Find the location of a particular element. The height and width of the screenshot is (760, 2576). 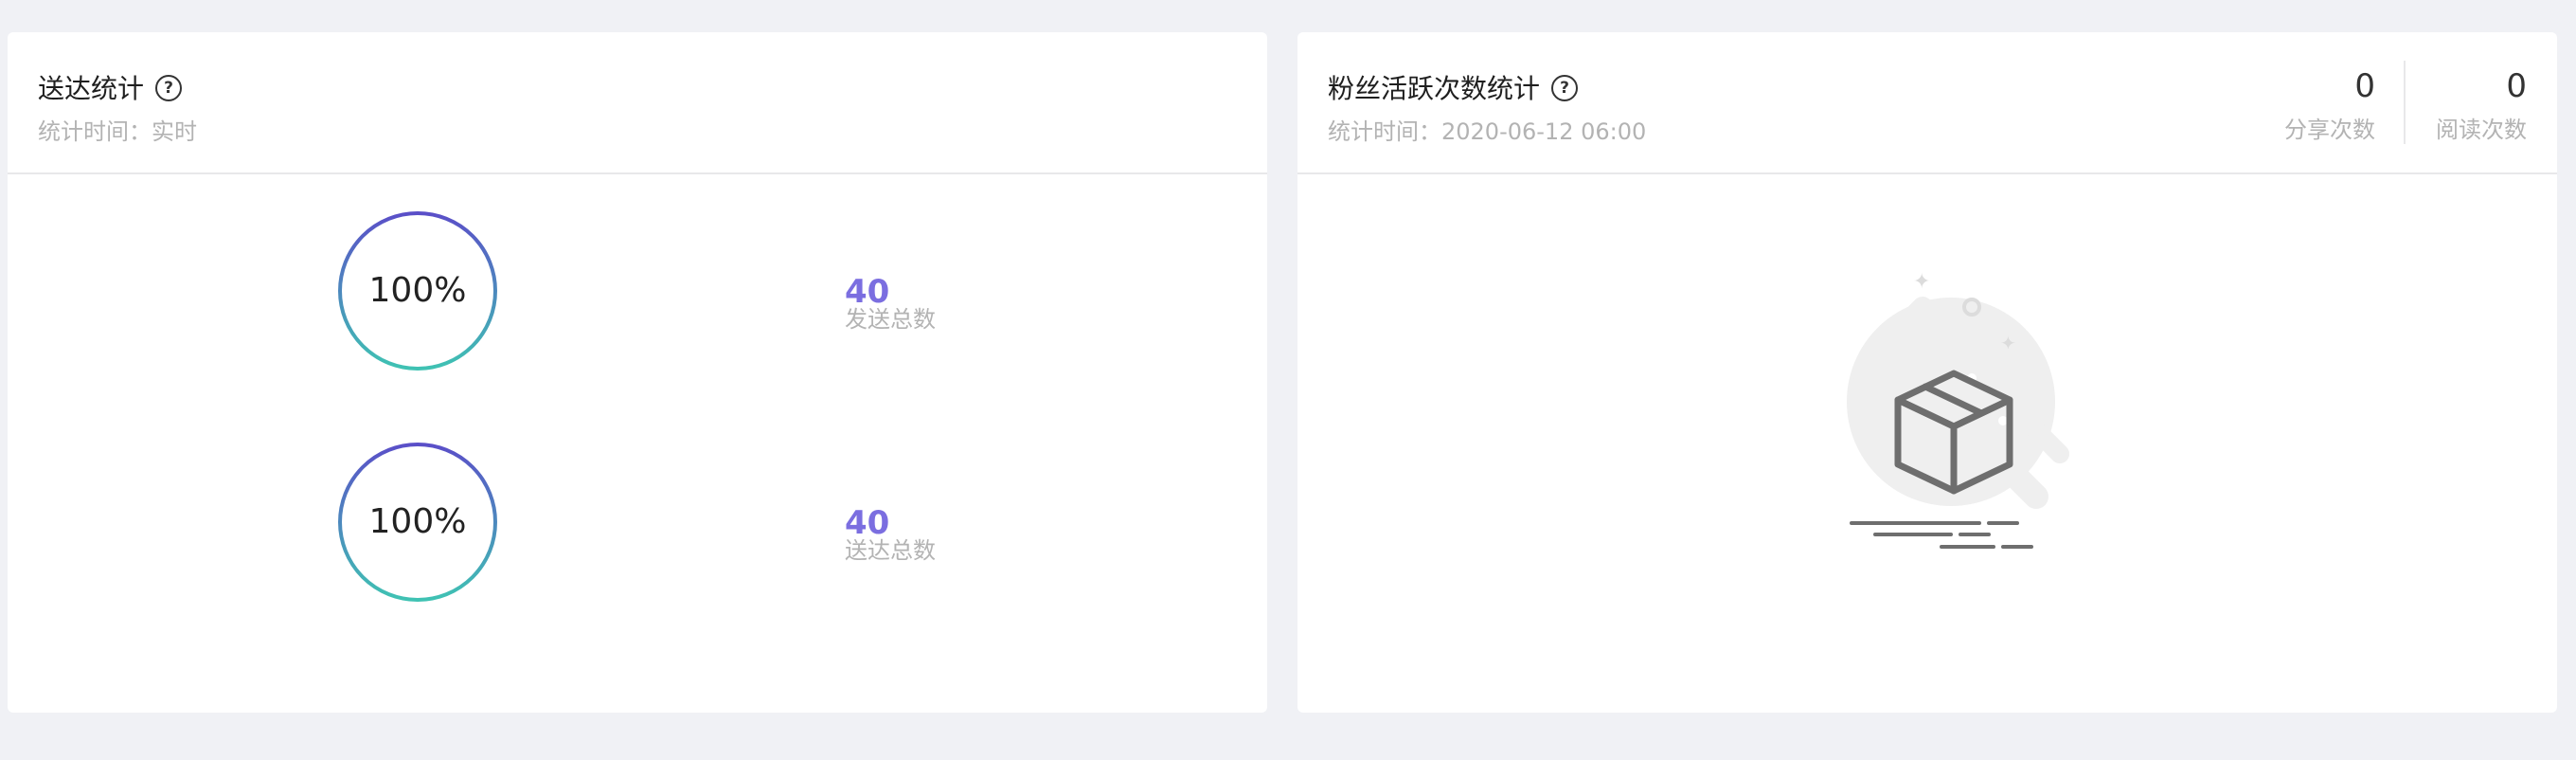

send-rate-ring: 100% is located at coordinates (417, 290).